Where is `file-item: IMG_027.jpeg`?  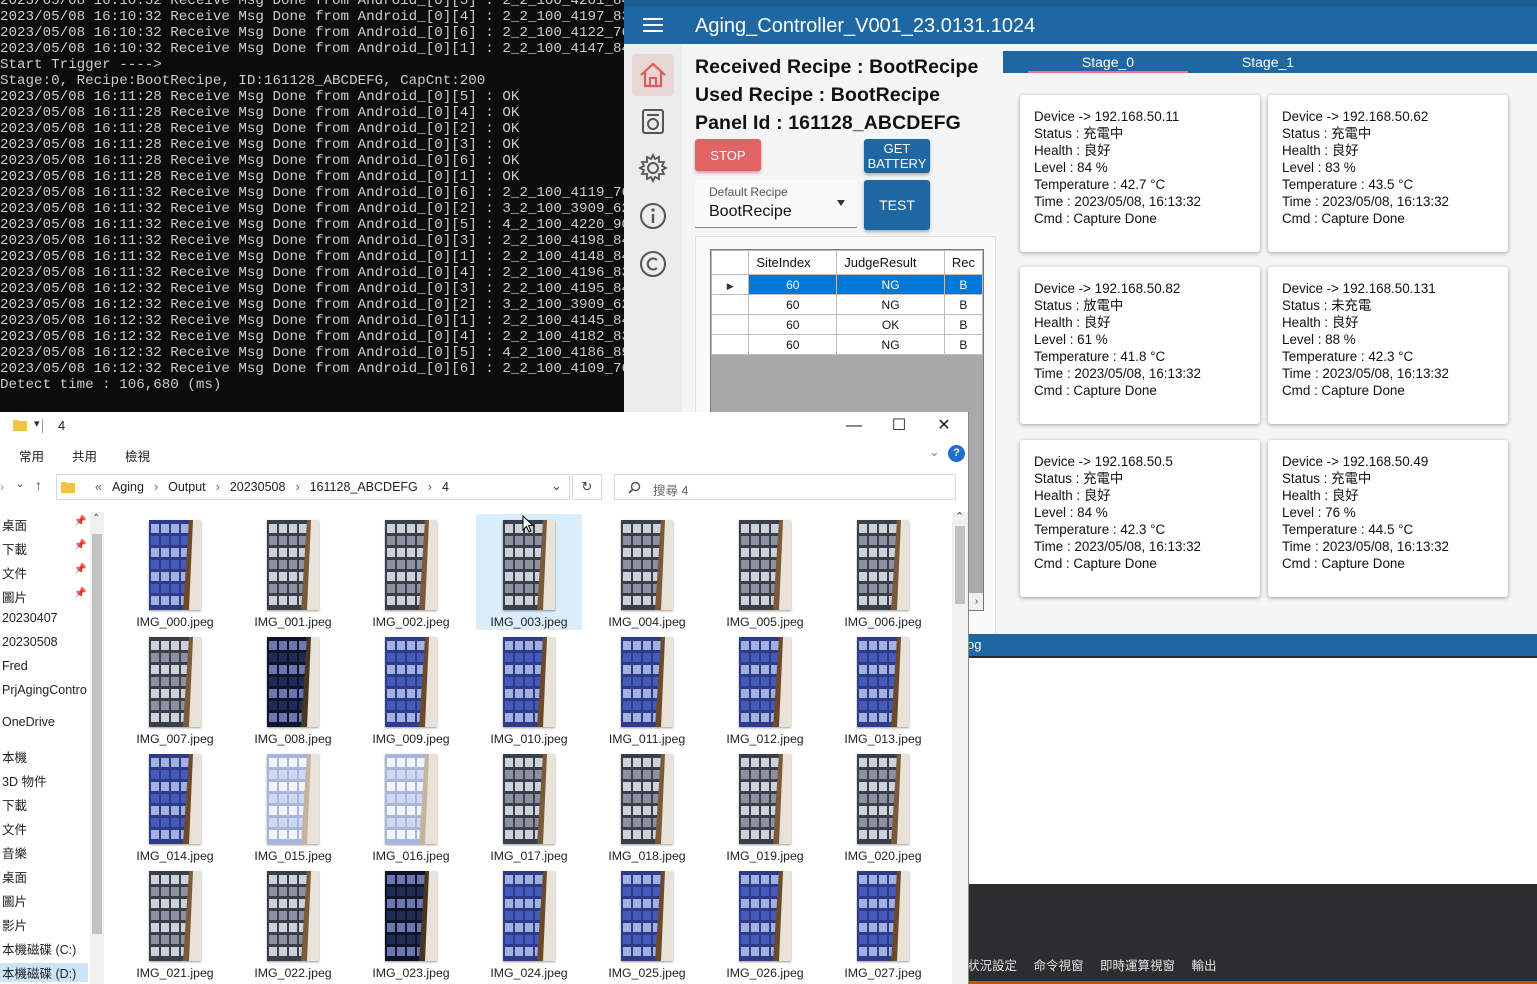
file-item: IMG_027.jpeg is located at coordinates (883, 923).